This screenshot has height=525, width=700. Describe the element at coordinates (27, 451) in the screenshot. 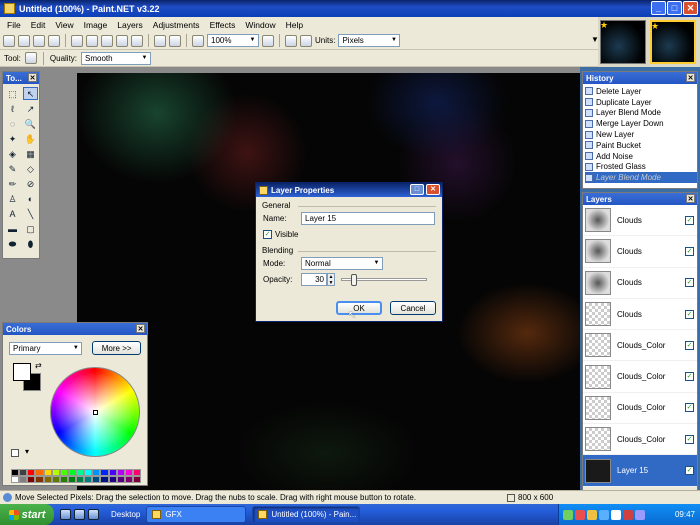

I see `palette-menu-icon: ▾` at that location.